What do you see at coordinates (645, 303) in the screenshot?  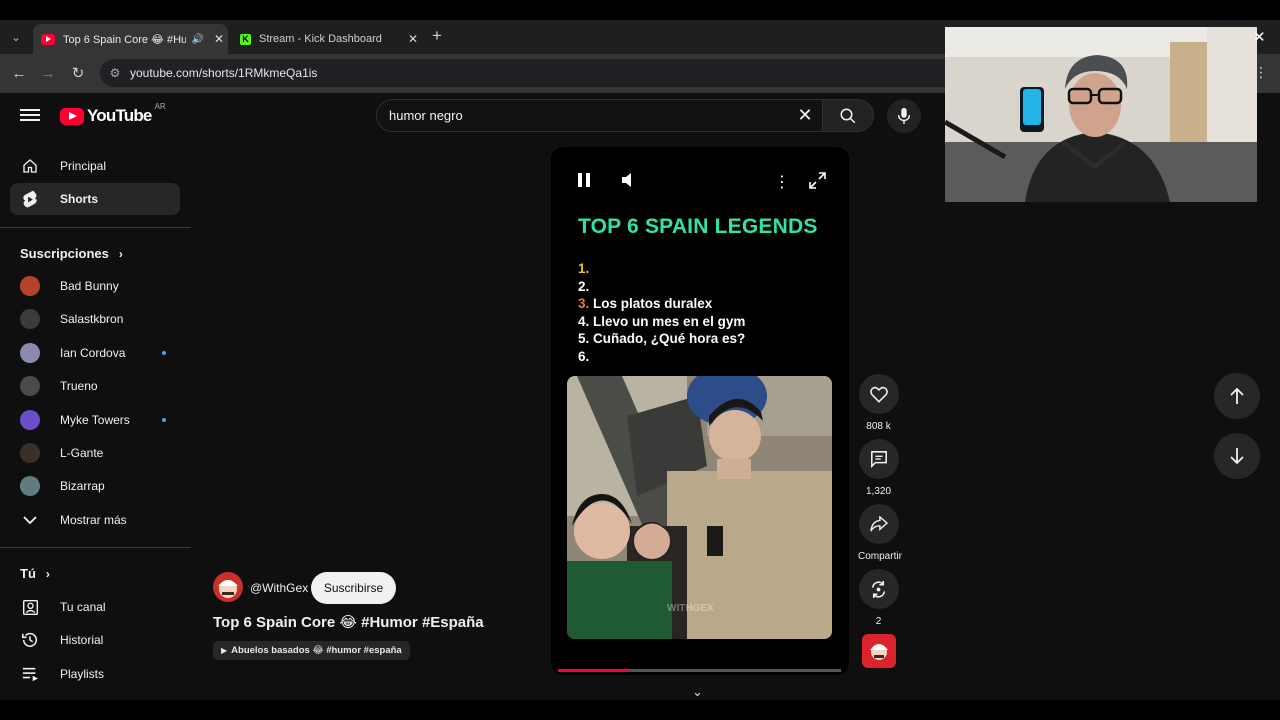 I see `ranking-item: 3. Los platos duralex` at bounding box center [645, 303].